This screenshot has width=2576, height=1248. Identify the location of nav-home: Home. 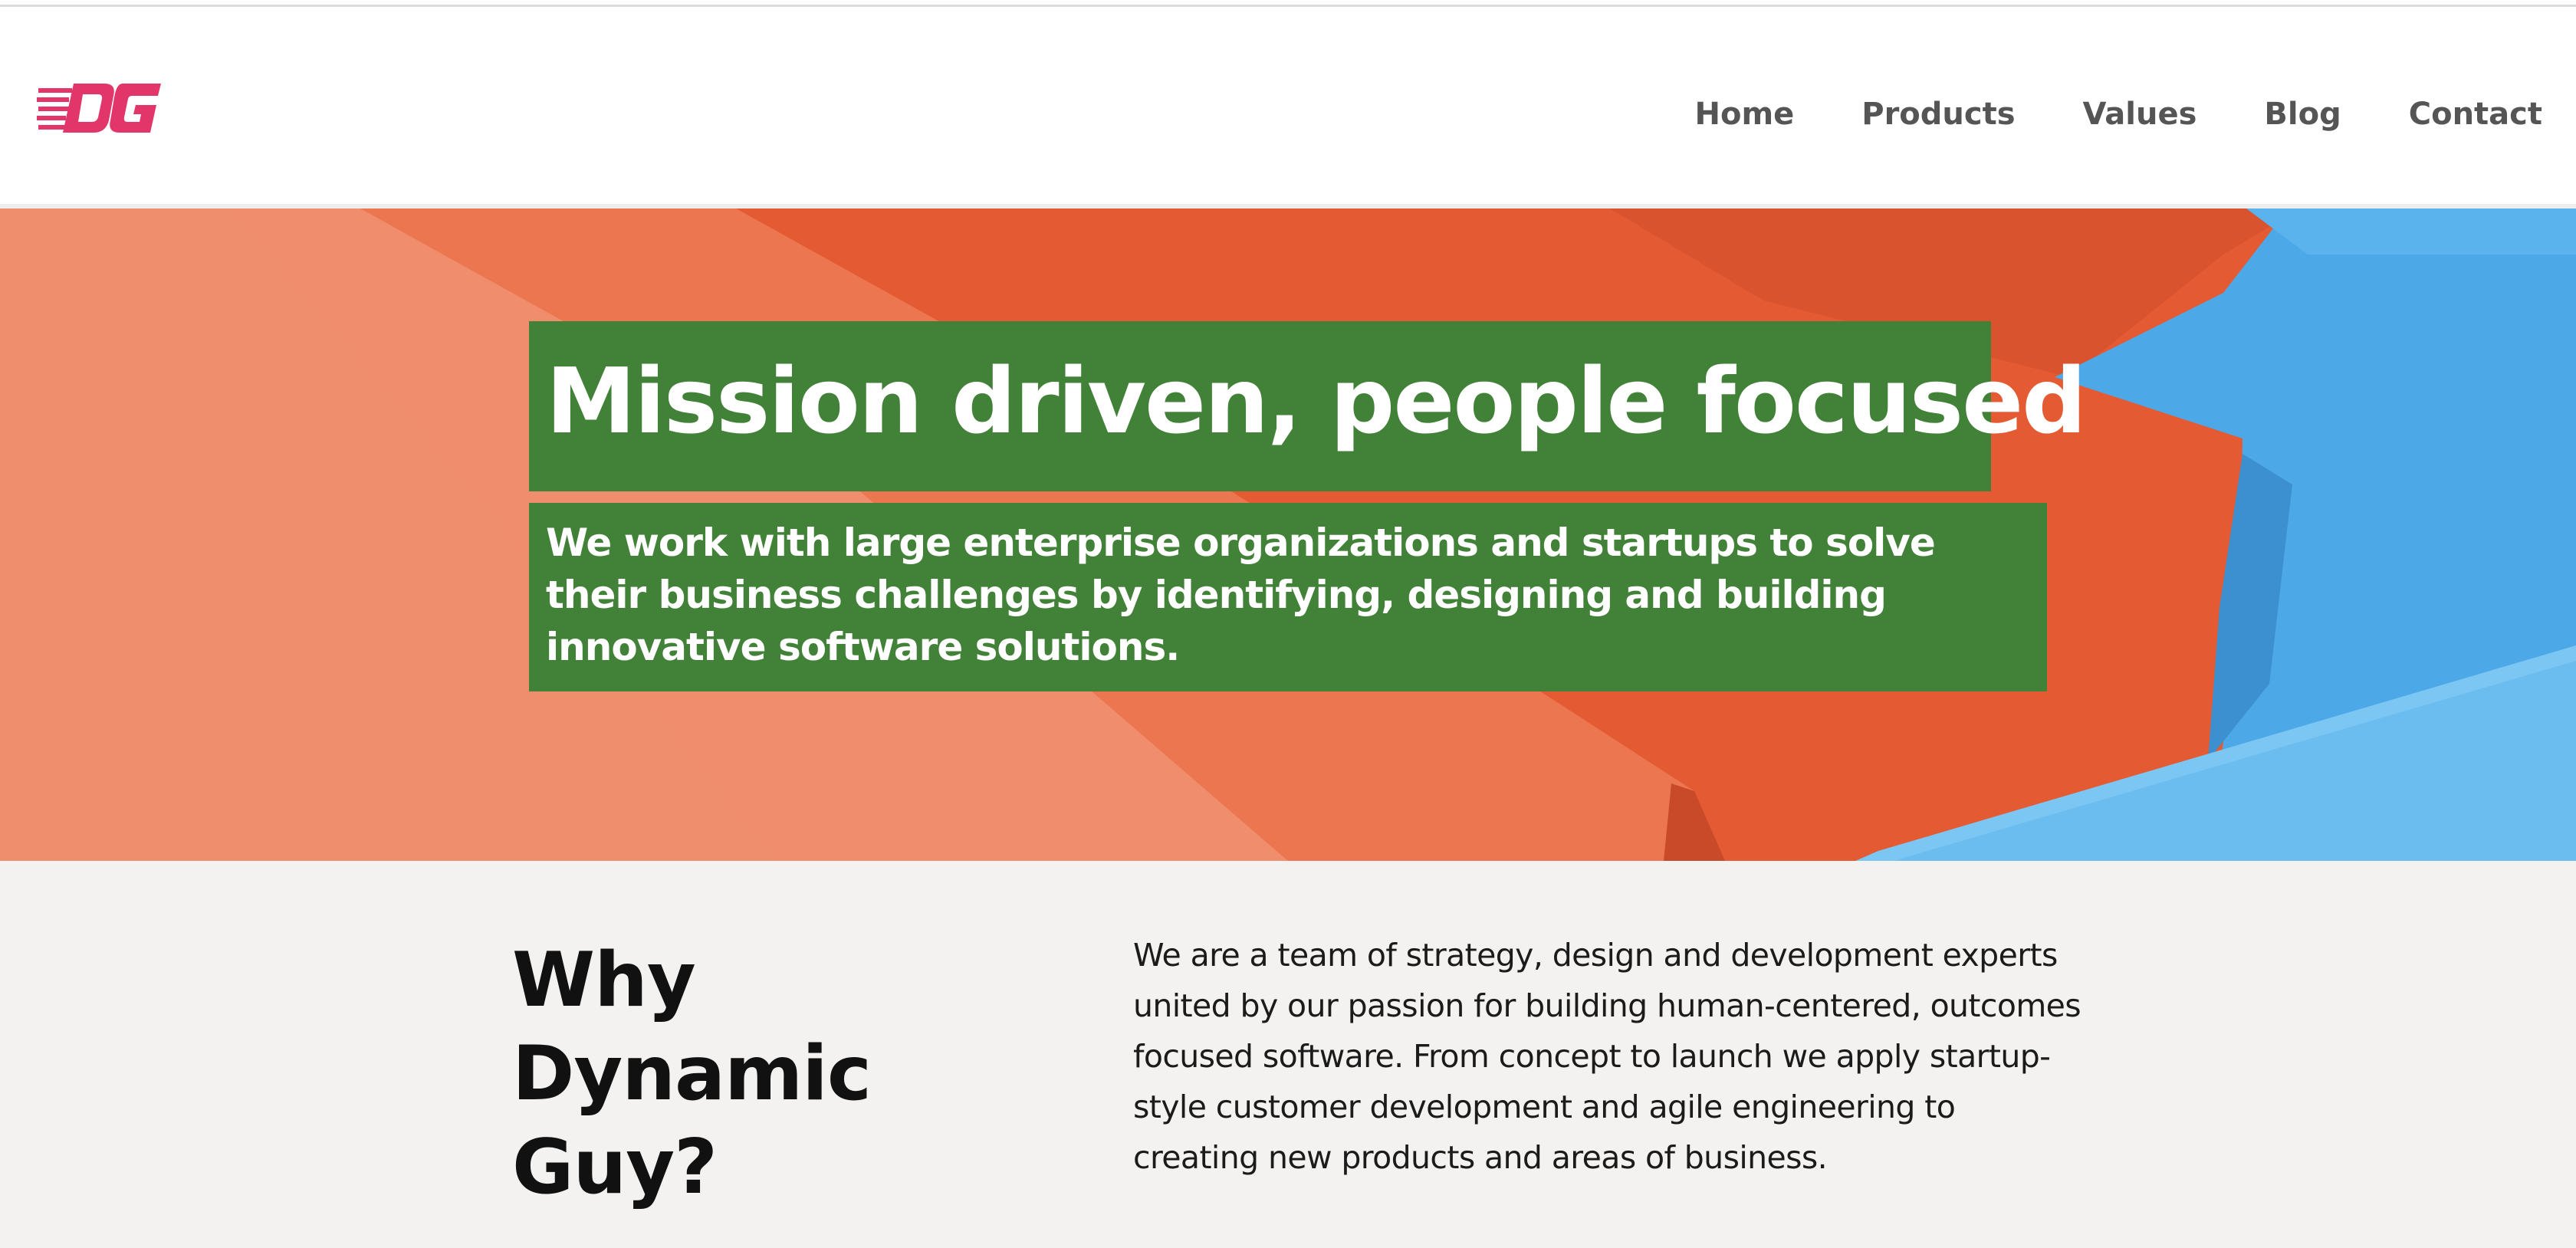
(1744, 114).